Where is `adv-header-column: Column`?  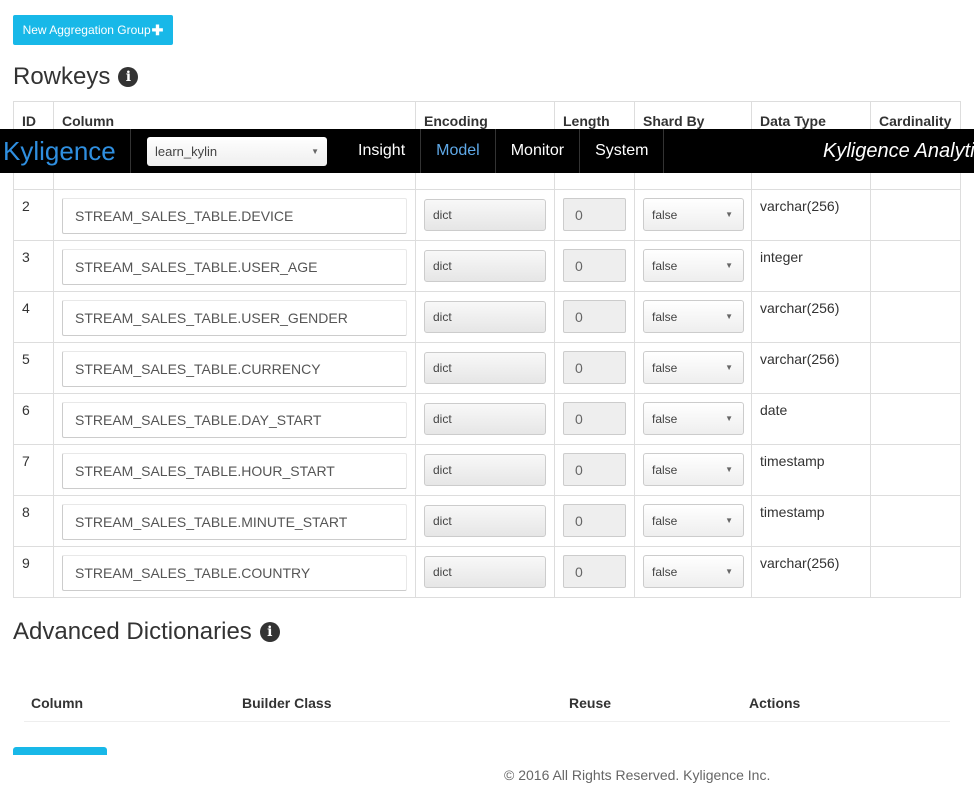
adv-header-column: Column is located at coordinates (57, 703).